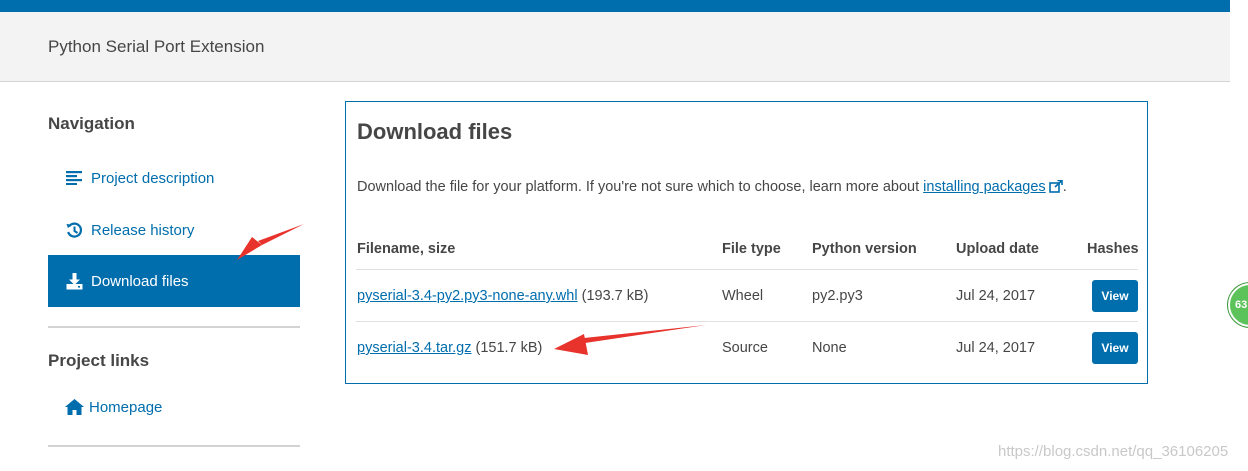  What do you see at coordinates (1113, 249) in the screenshot?
I see `column-hashes: Hashes` at bounding box center [1113, 249].